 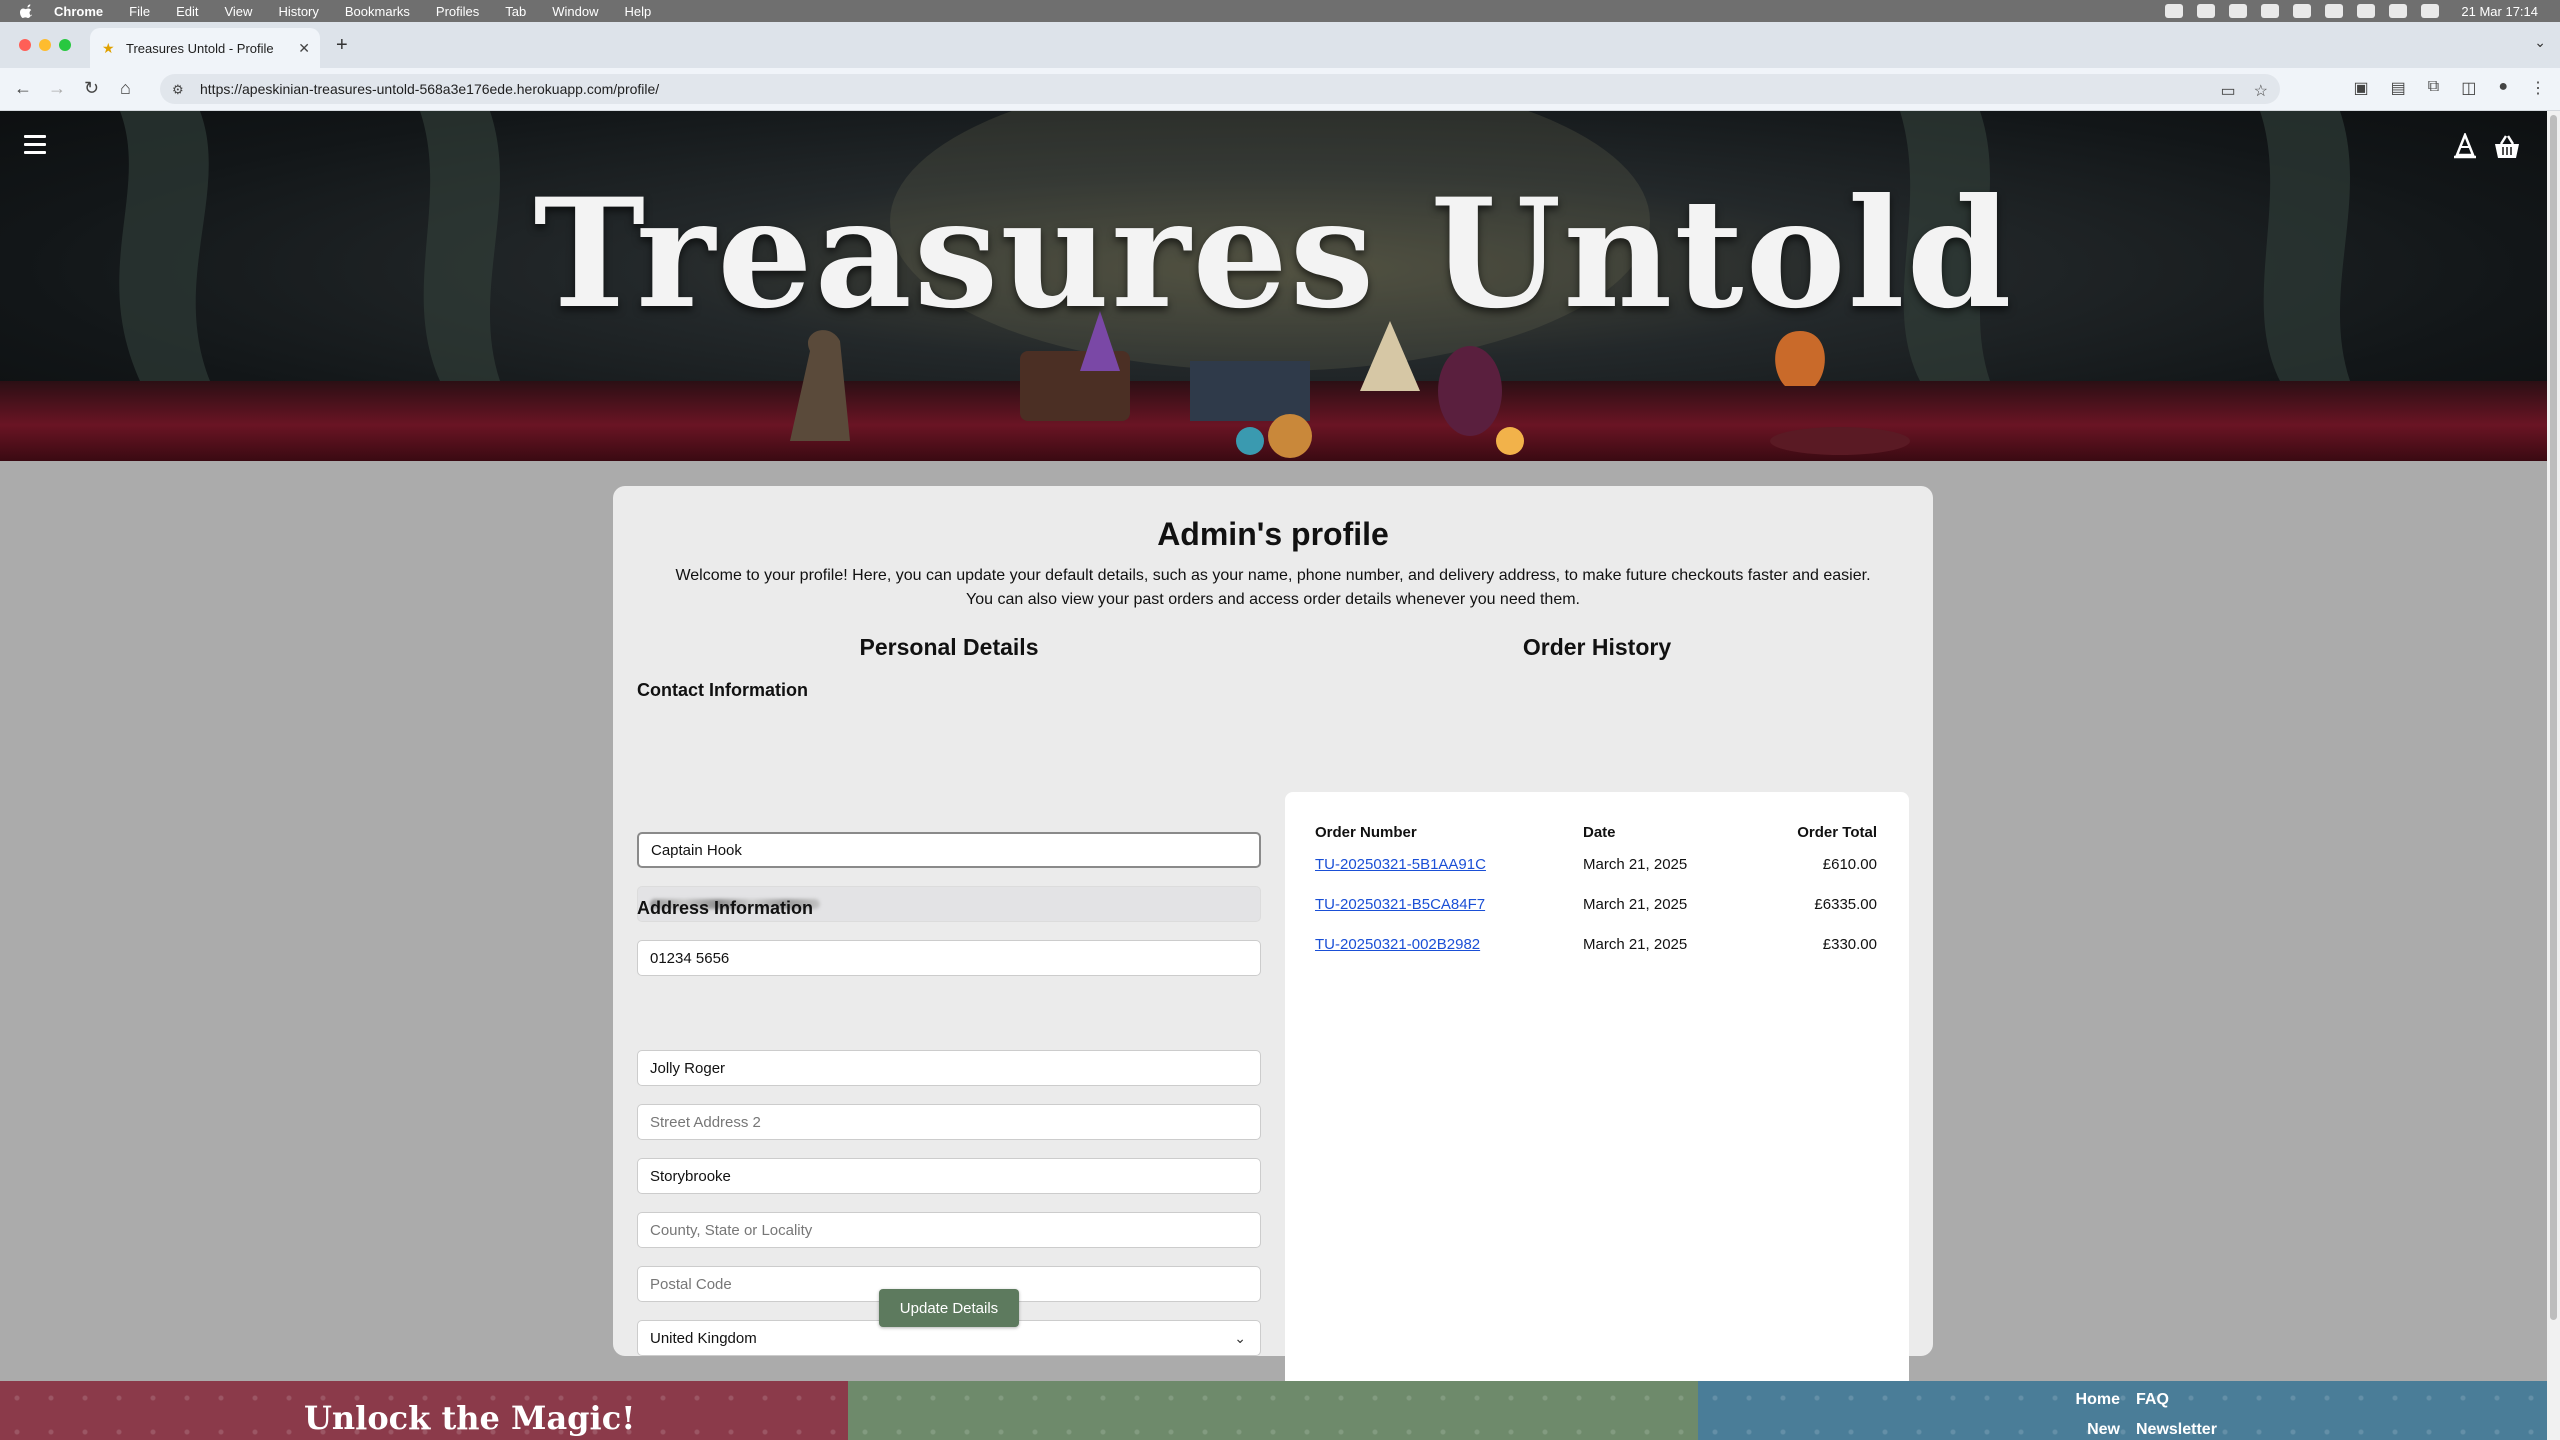 I want to click on reload-icon: ↻, so click(x=91, y=88).